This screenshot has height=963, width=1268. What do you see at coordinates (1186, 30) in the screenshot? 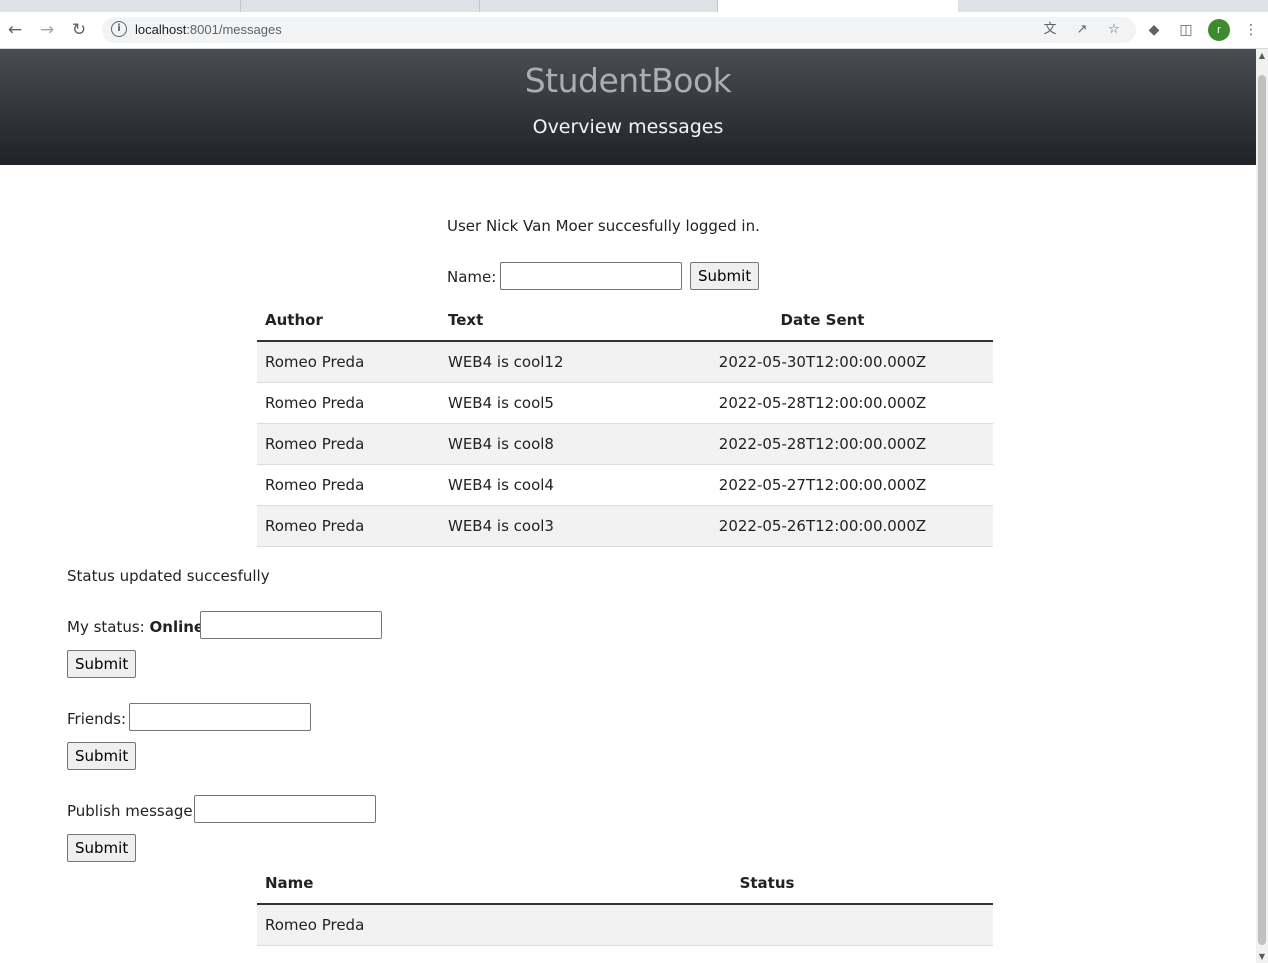
I see `side-panel-icon: ◫` at bounding box center [1186, 30].